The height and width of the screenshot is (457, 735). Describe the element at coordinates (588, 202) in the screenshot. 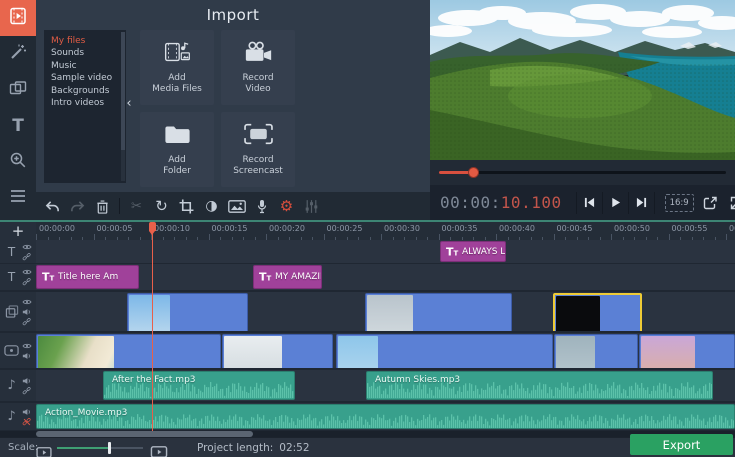

I see `previous-frame-button` at that location.